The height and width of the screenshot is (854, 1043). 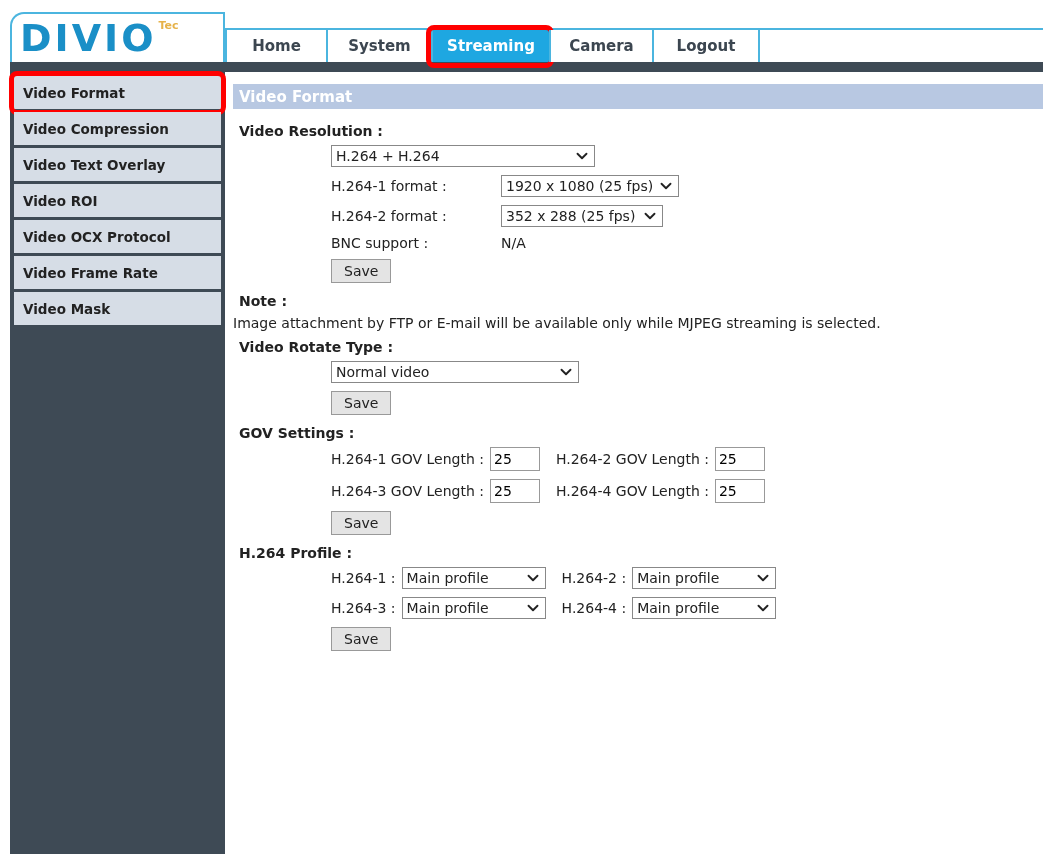 I want to click on field-label: H.264-3 GOV Length :, so click(x=407, y=491).